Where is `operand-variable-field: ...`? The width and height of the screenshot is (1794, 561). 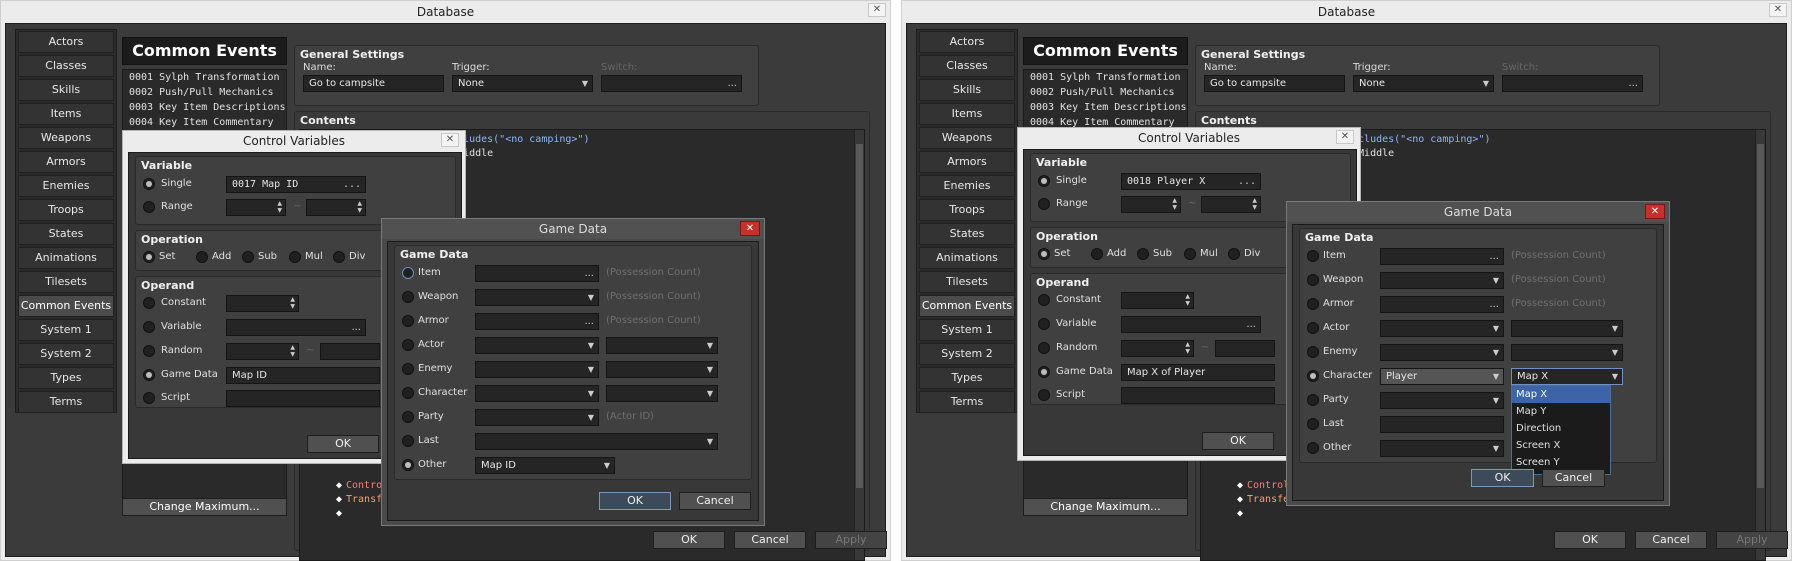
operand-variable-field: ... is located at coordinates (1191, 324).